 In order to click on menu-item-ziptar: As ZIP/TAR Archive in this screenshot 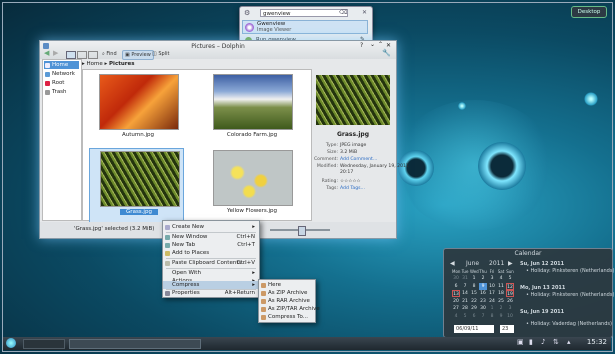, I will do `click(289, 309)`.